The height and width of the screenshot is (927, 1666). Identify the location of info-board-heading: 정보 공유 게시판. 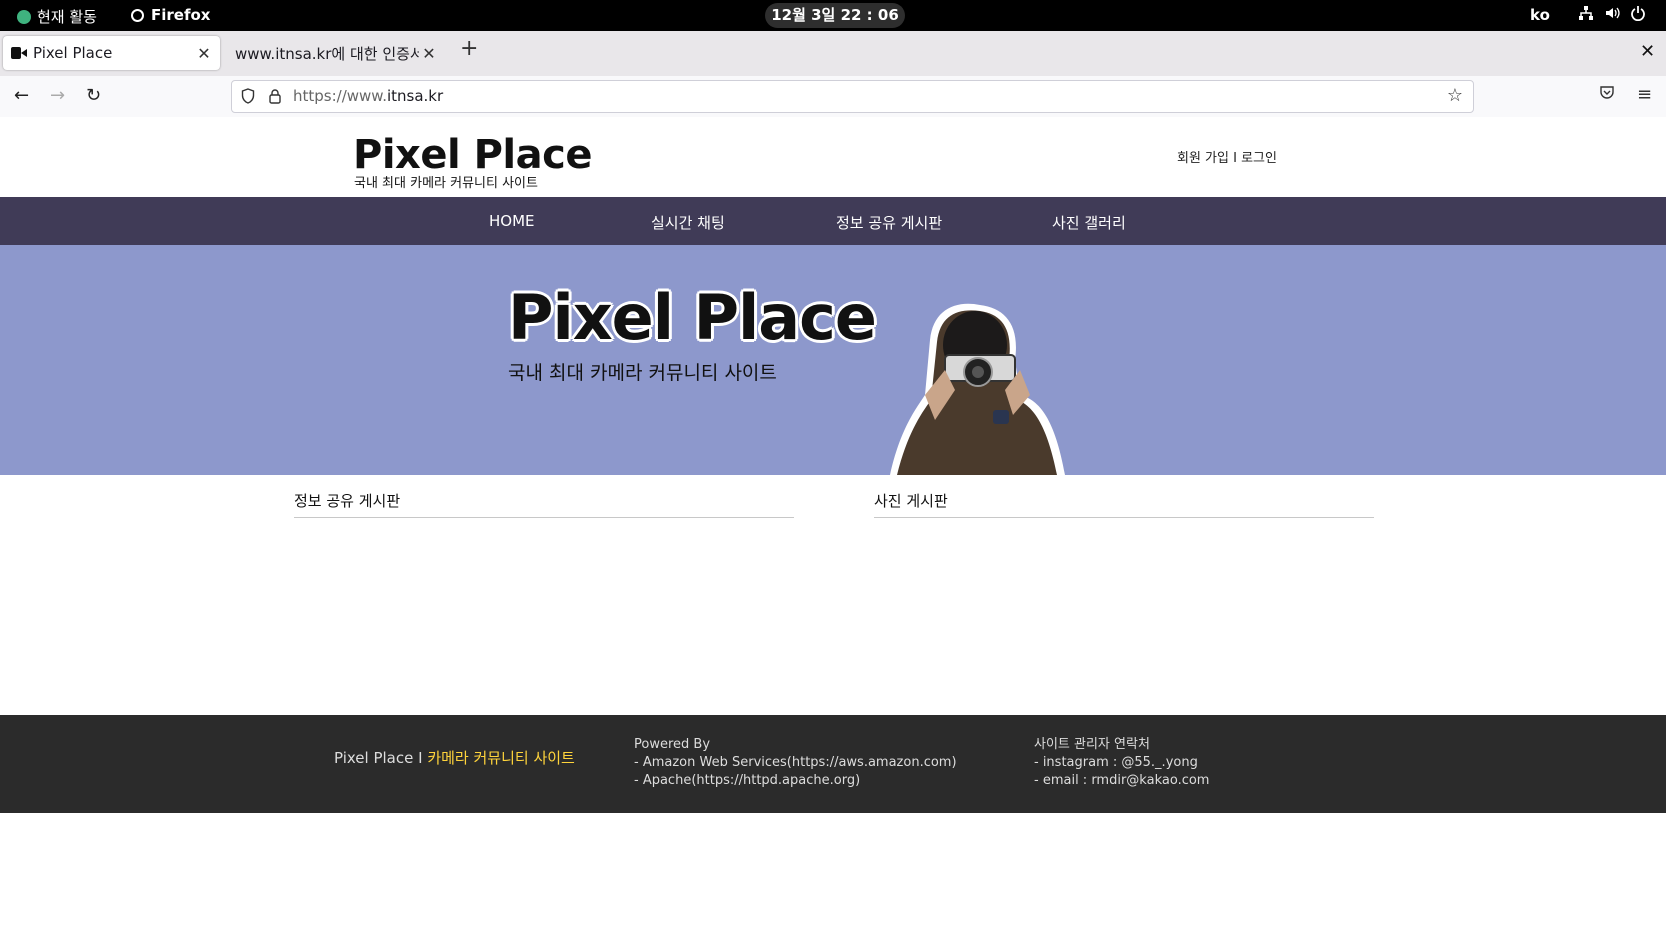
(544, 504).